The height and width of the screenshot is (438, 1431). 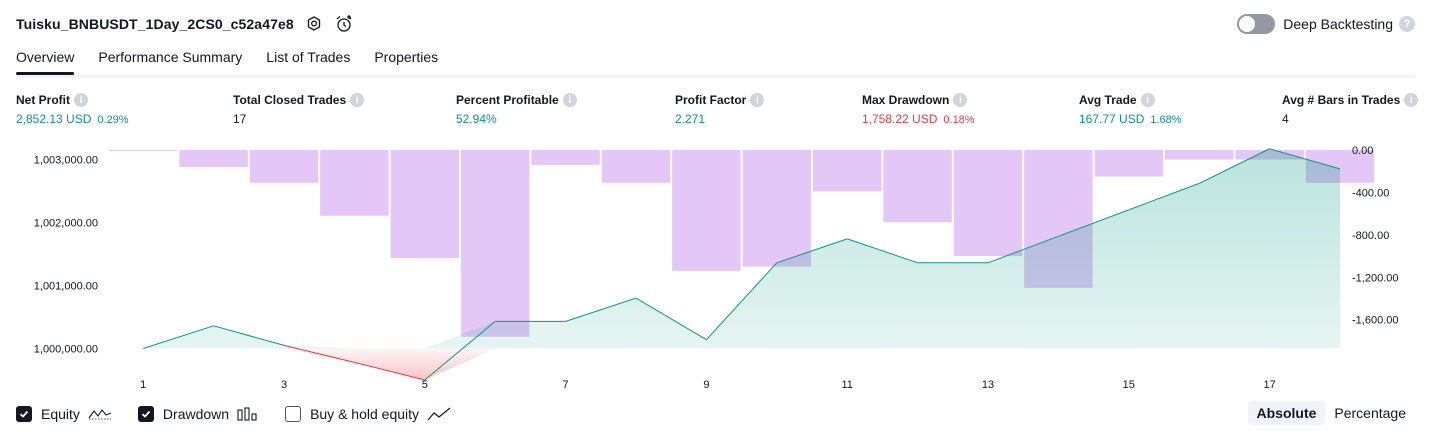 I want to click on display-mode-toggle: Absolute Percentage, so click(x=1331, y=413).